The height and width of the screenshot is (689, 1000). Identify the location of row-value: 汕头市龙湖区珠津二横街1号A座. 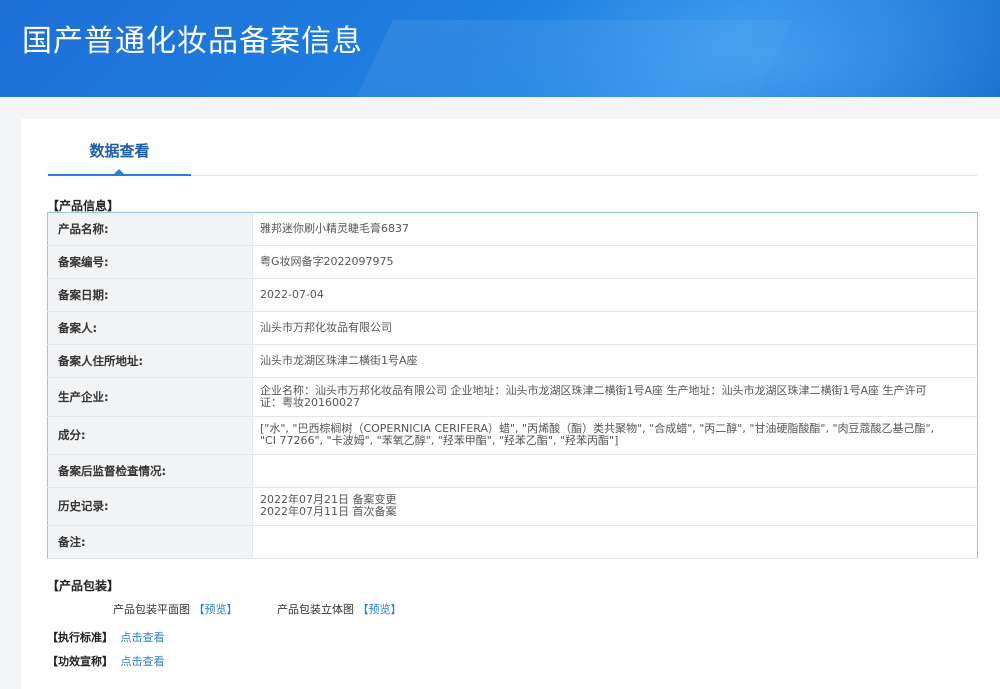
(615, 361).